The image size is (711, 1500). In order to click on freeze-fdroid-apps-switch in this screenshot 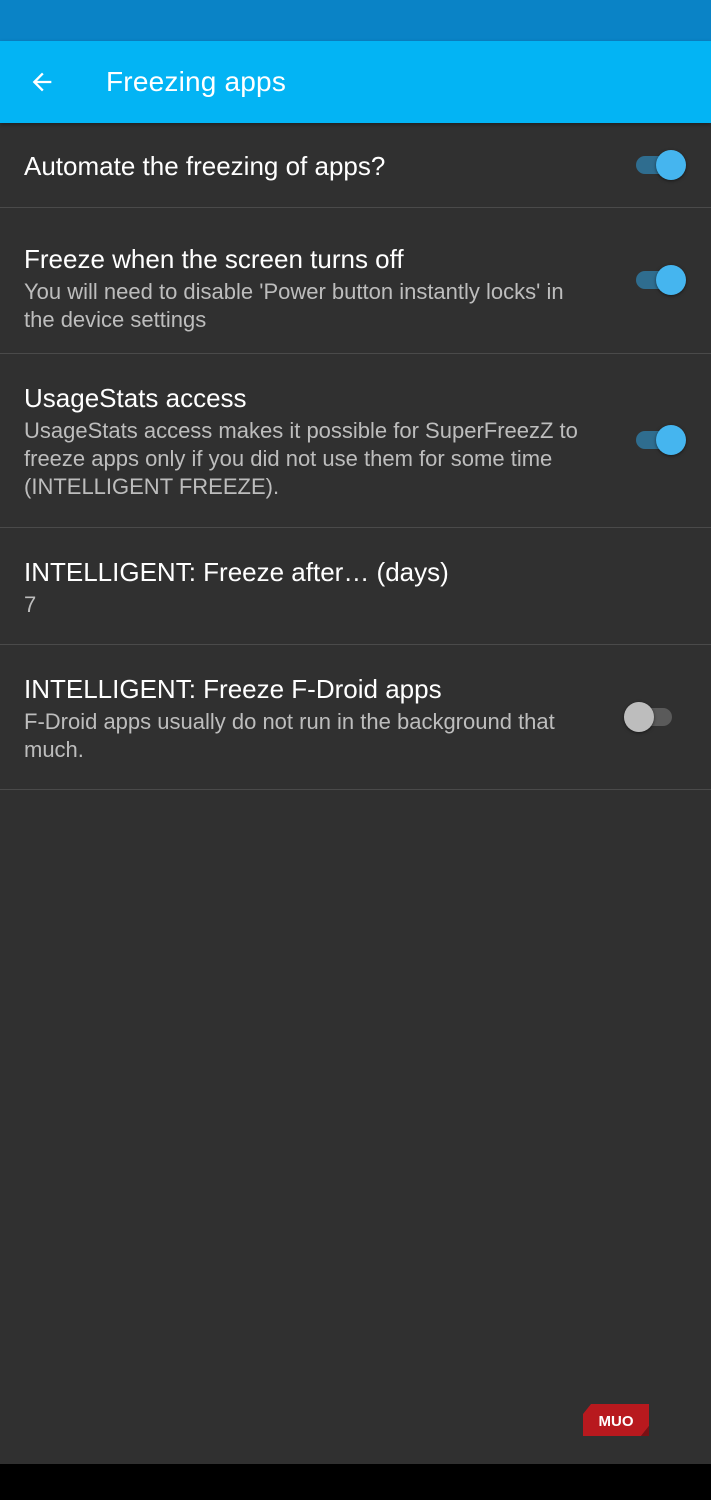, I will do `click(648, 717)`.